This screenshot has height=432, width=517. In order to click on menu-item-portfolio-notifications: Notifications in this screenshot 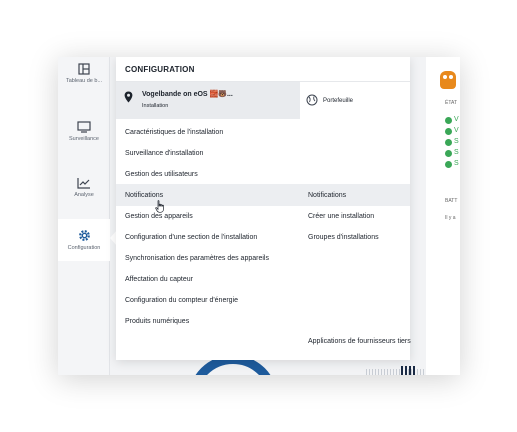, I will do `click(327, 195)`.